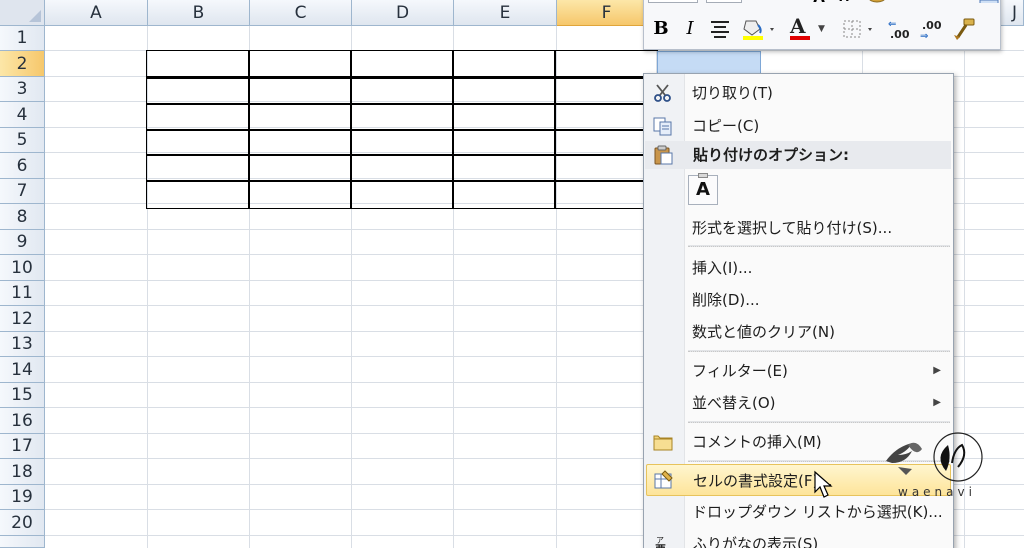  Describe the element at coordinates (22, 370) in the screenshot. I see `row-header-14: 14` at that location.